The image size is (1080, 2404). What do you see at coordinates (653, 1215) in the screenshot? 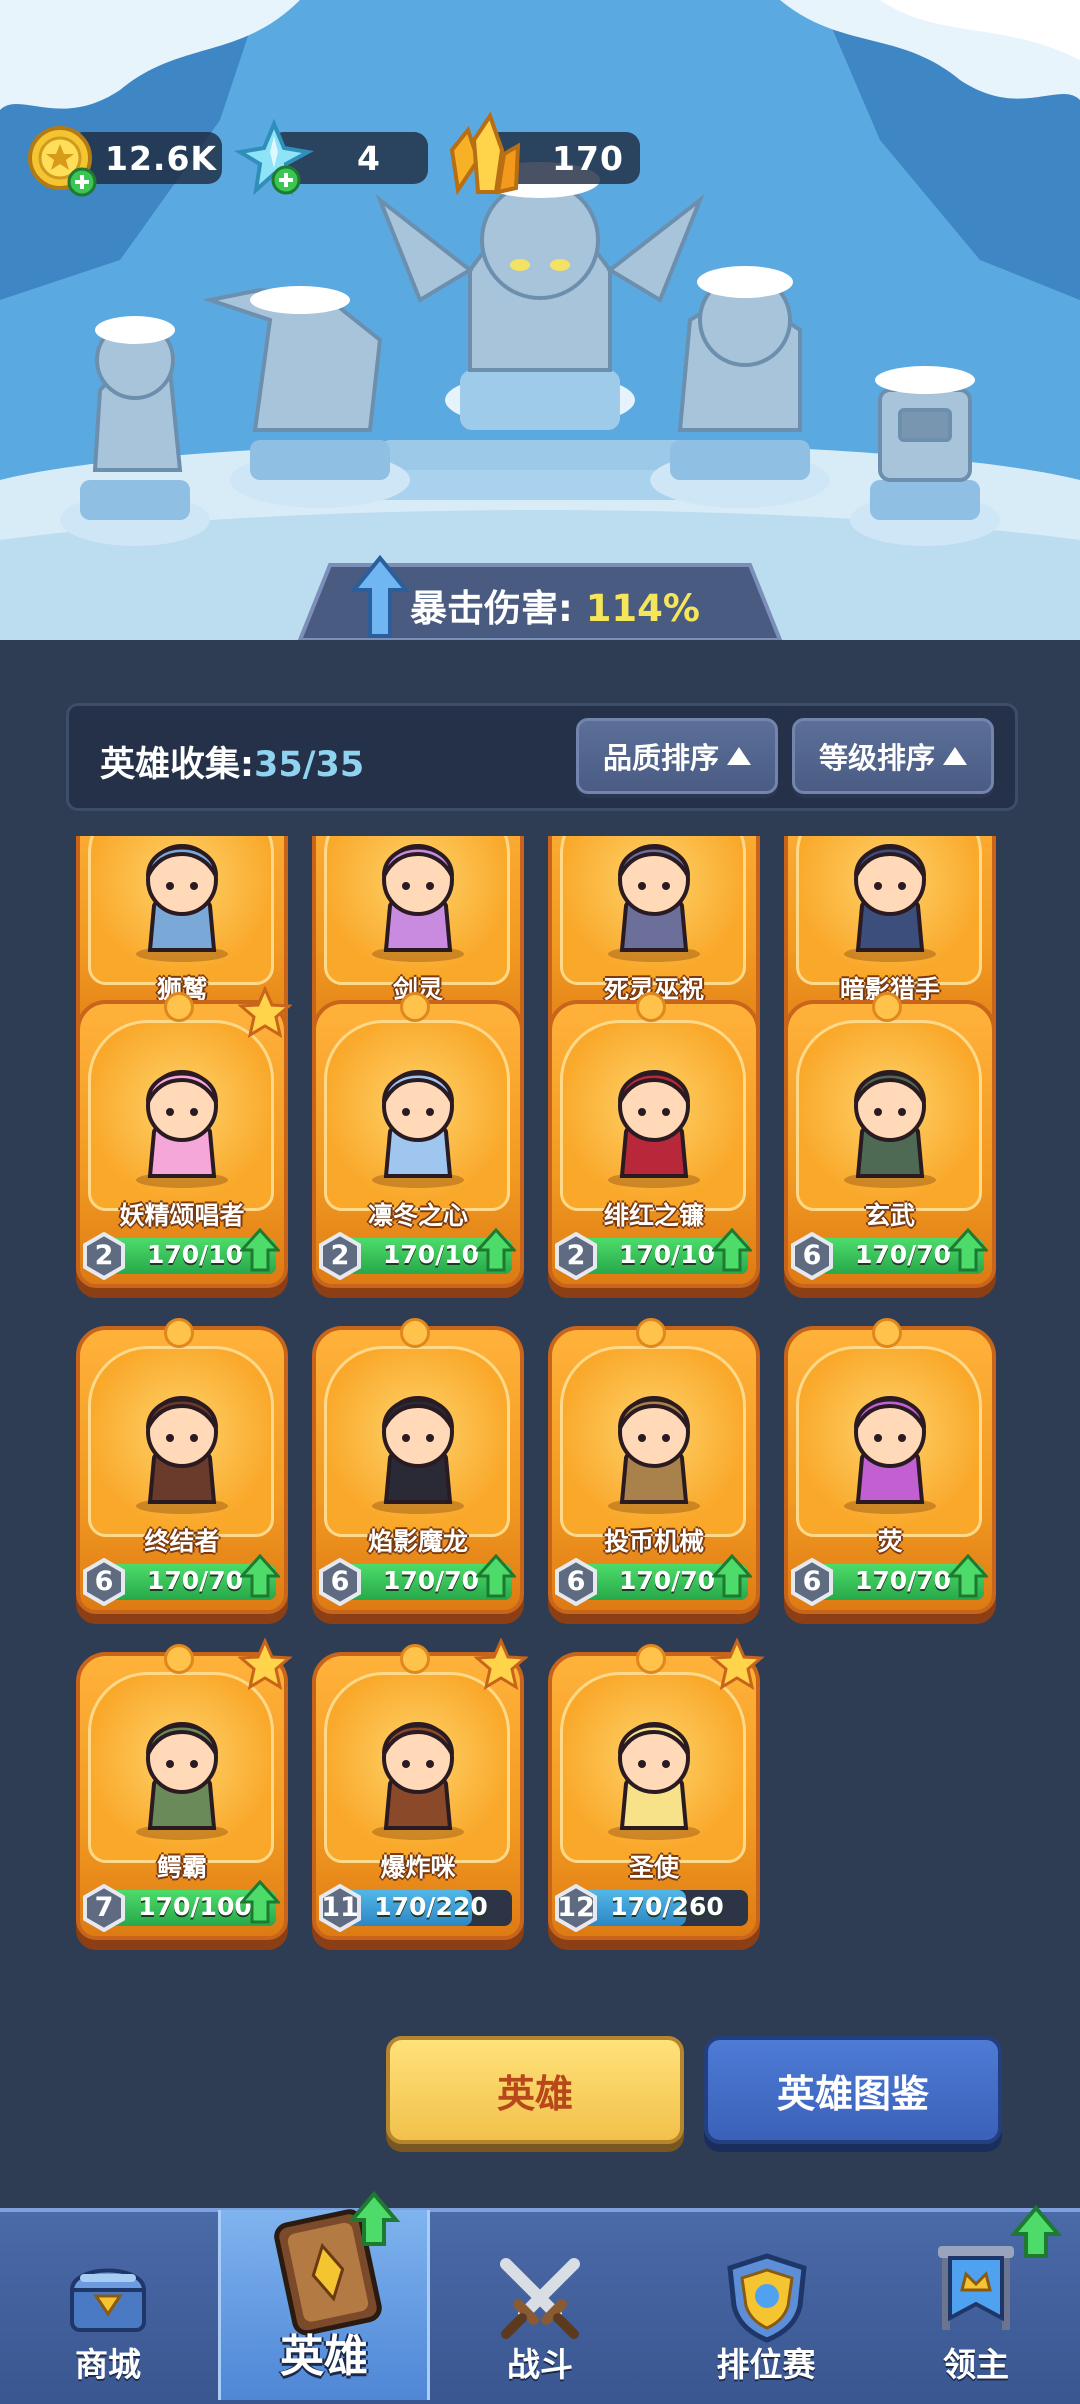
I see `hero-name: 绯红之镰` at bounding box center [653, 1215].